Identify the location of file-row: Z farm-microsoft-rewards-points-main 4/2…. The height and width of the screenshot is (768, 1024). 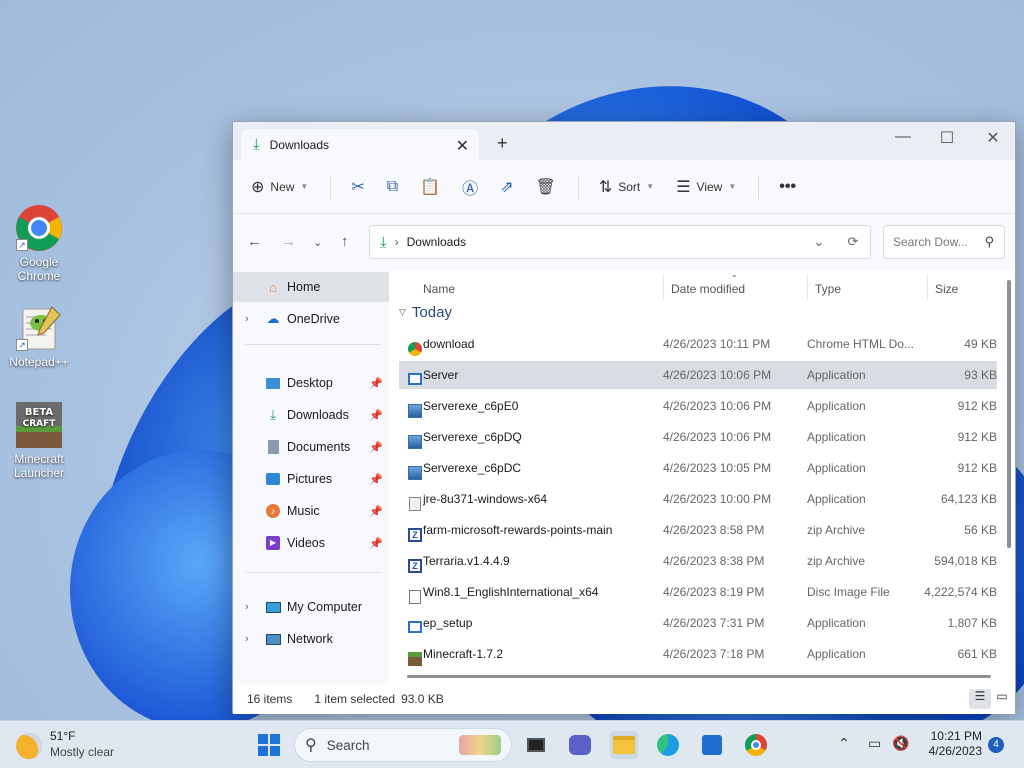
(698, 530).